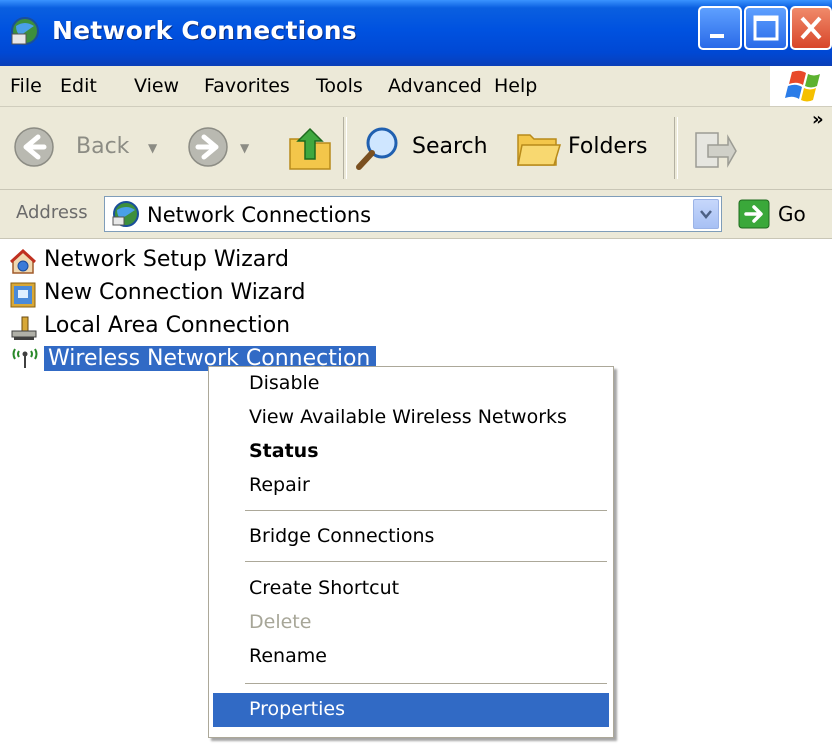 The width and height of the screenshot is (832, 747). I want to click on menu-item-disable: Disable, so click(411, 384).